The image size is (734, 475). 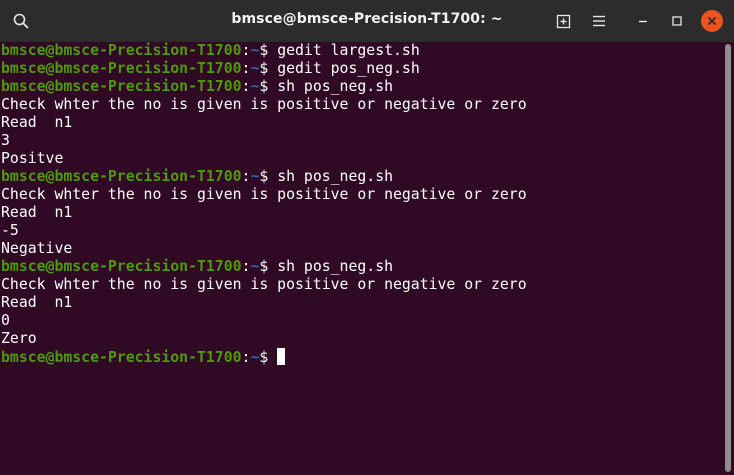 What do you see at coordinates (677, 21) in the screenshot?
I see `maximize-icon` at bounding box center [677, 21].